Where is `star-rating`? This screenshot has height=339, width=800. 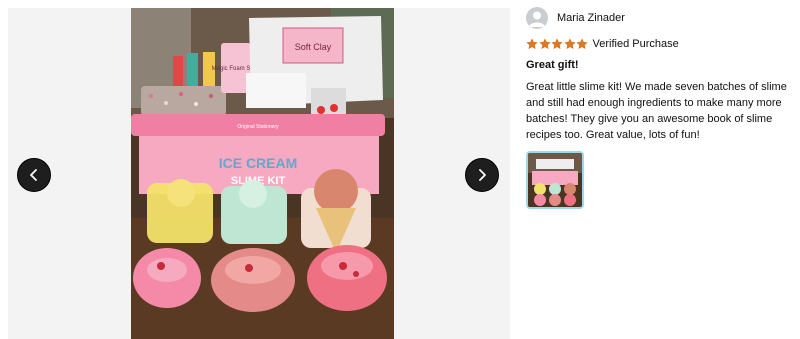 star-rating is located at coordinates (557, 44).